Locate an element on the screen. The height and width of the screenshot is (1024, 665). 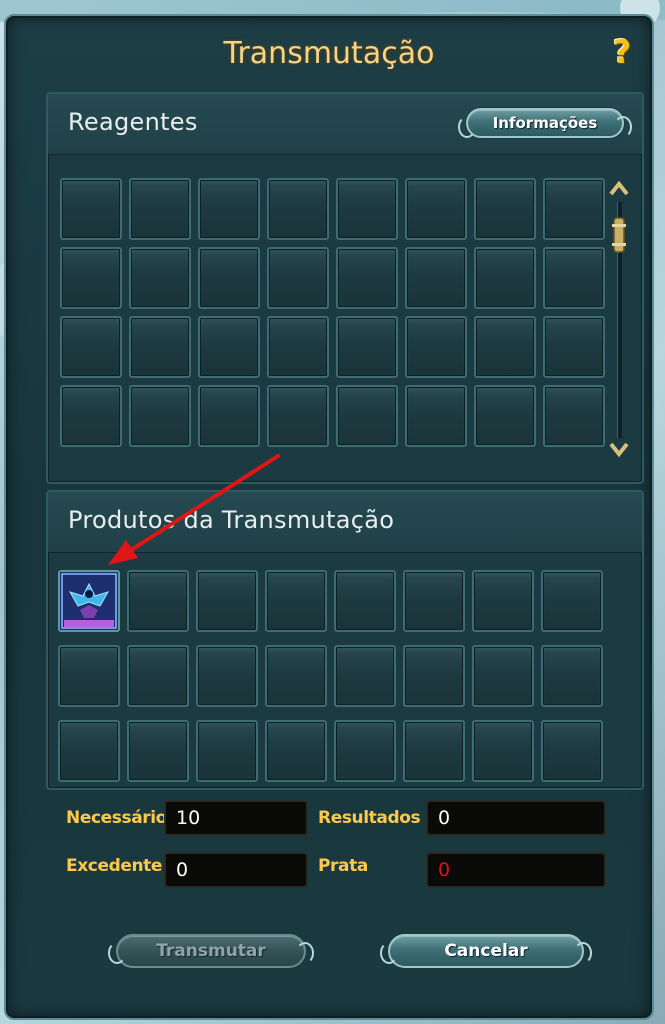
transmutar-button-label: Transmutar is located at coordinates (211, 951).